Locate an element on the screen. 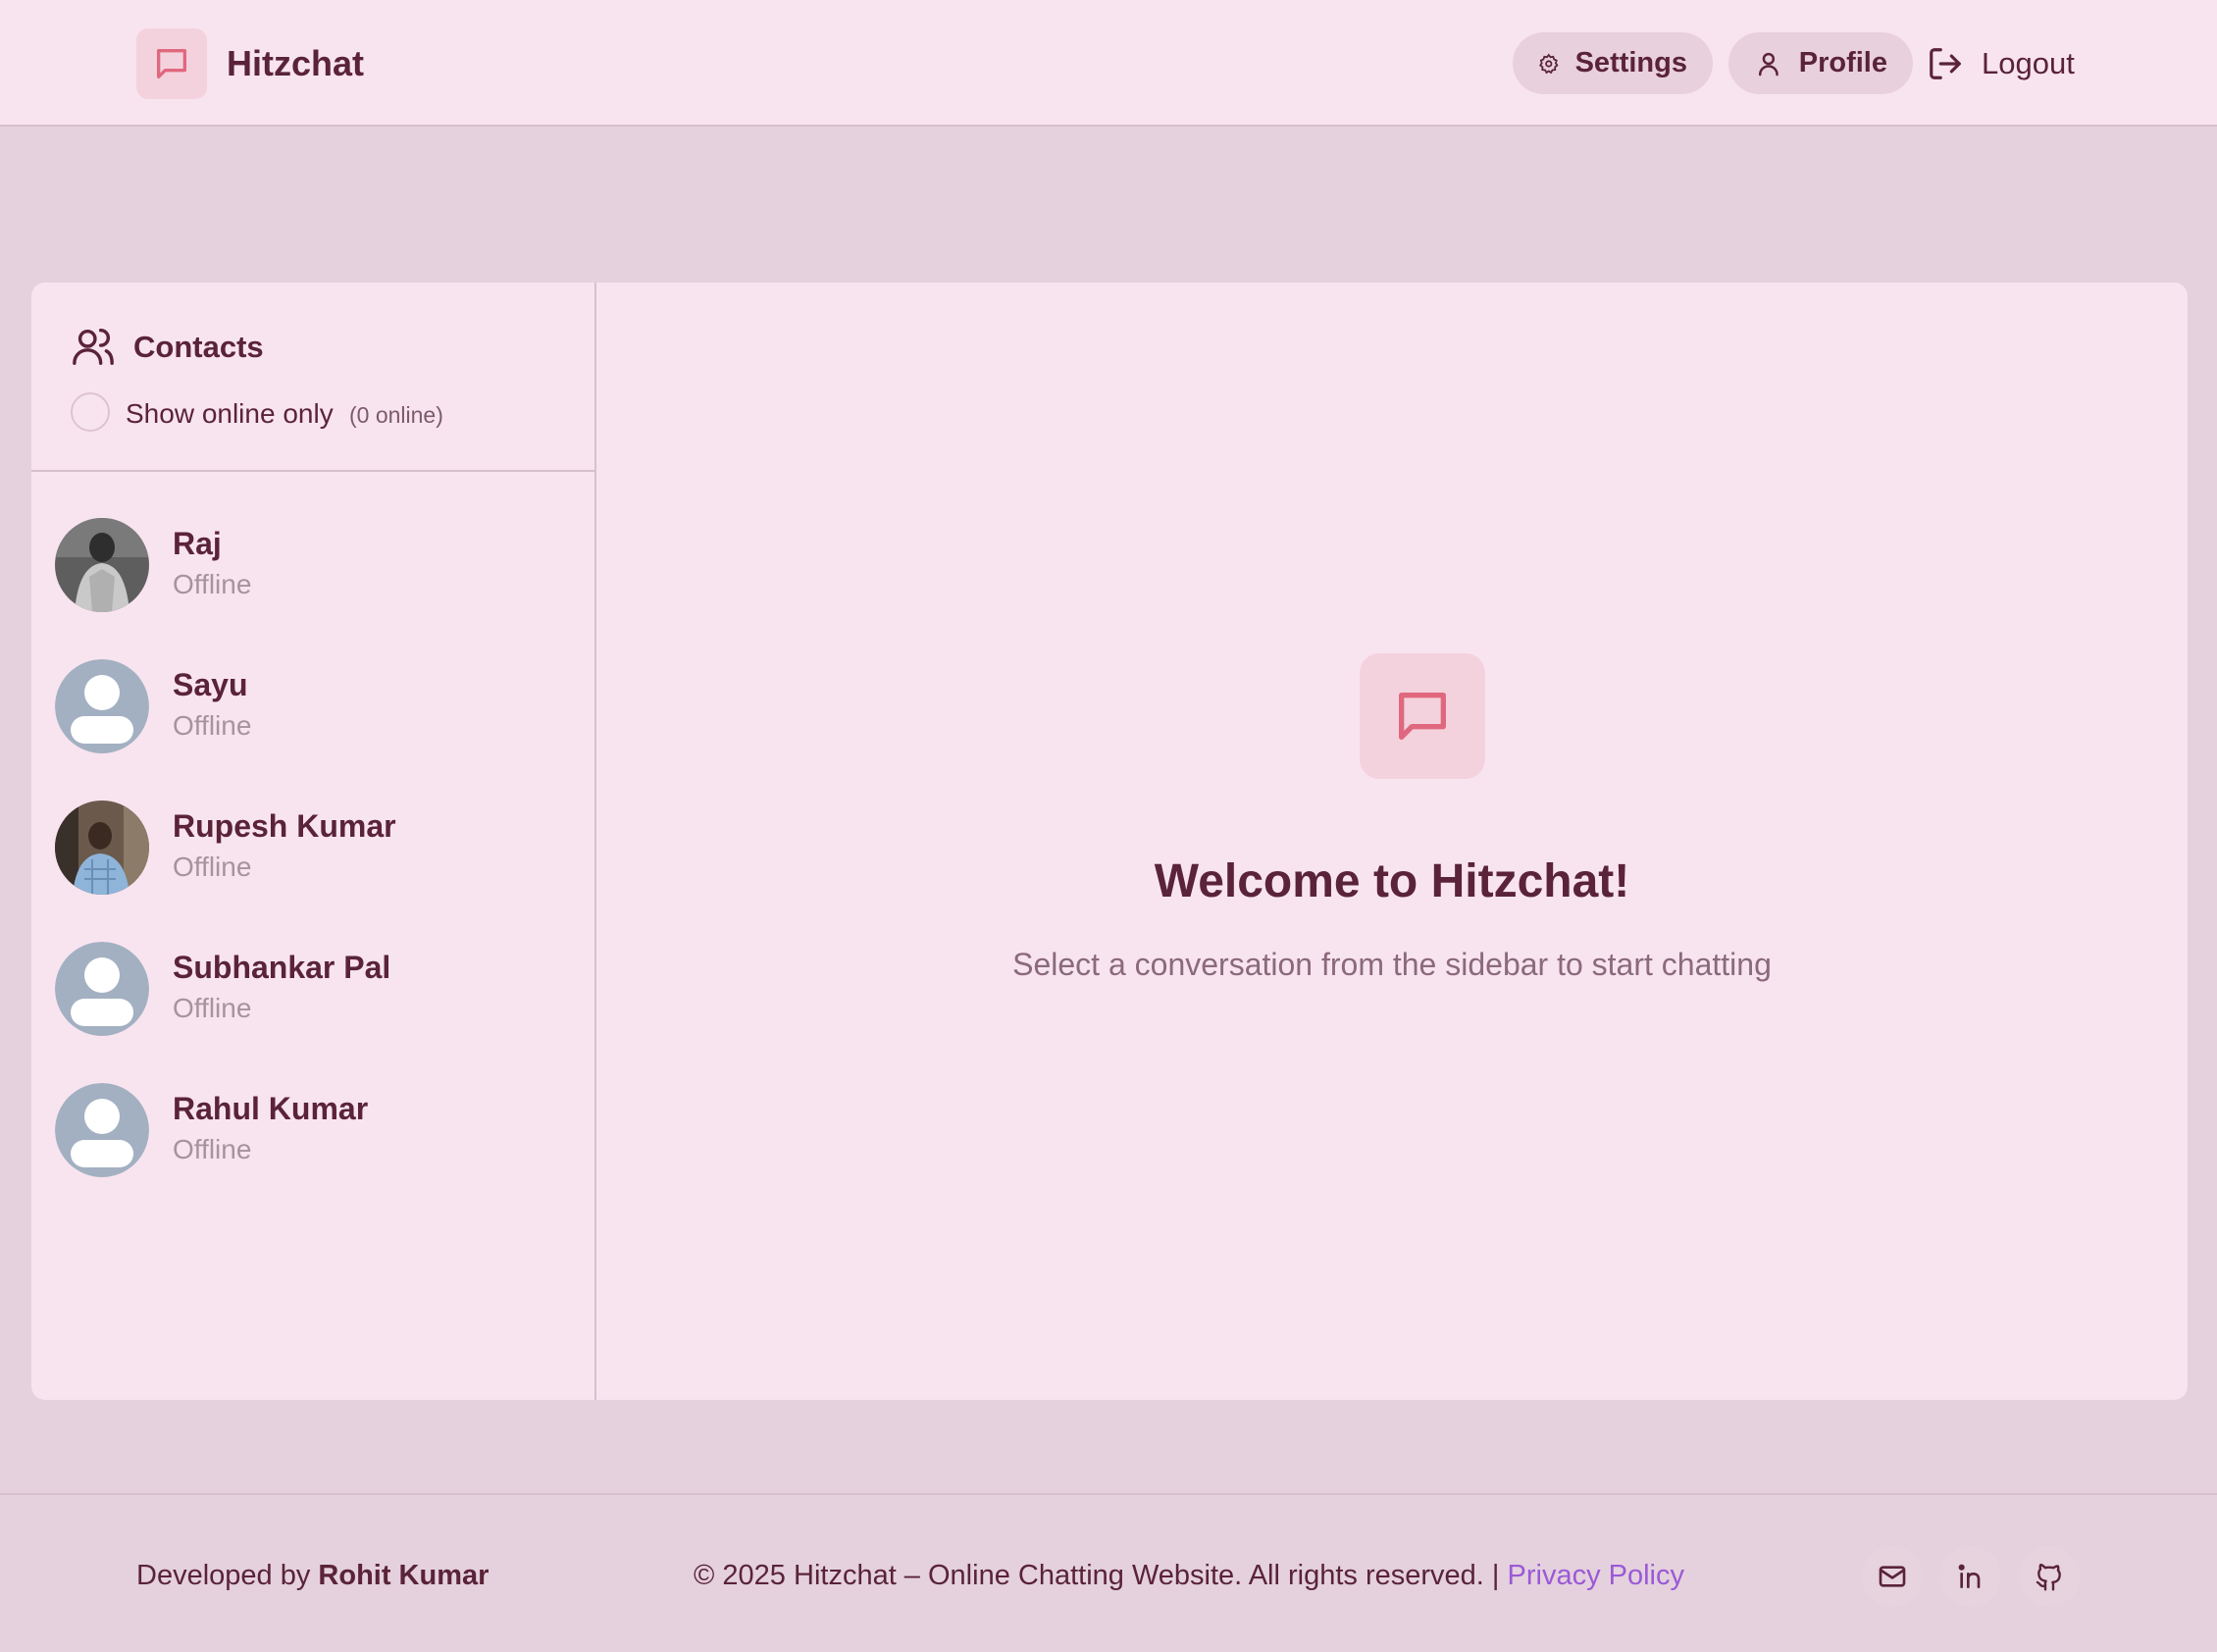 This screenshot has height=1652, width=2217. settings-label: Settings is located at coordinates (1630, 62).